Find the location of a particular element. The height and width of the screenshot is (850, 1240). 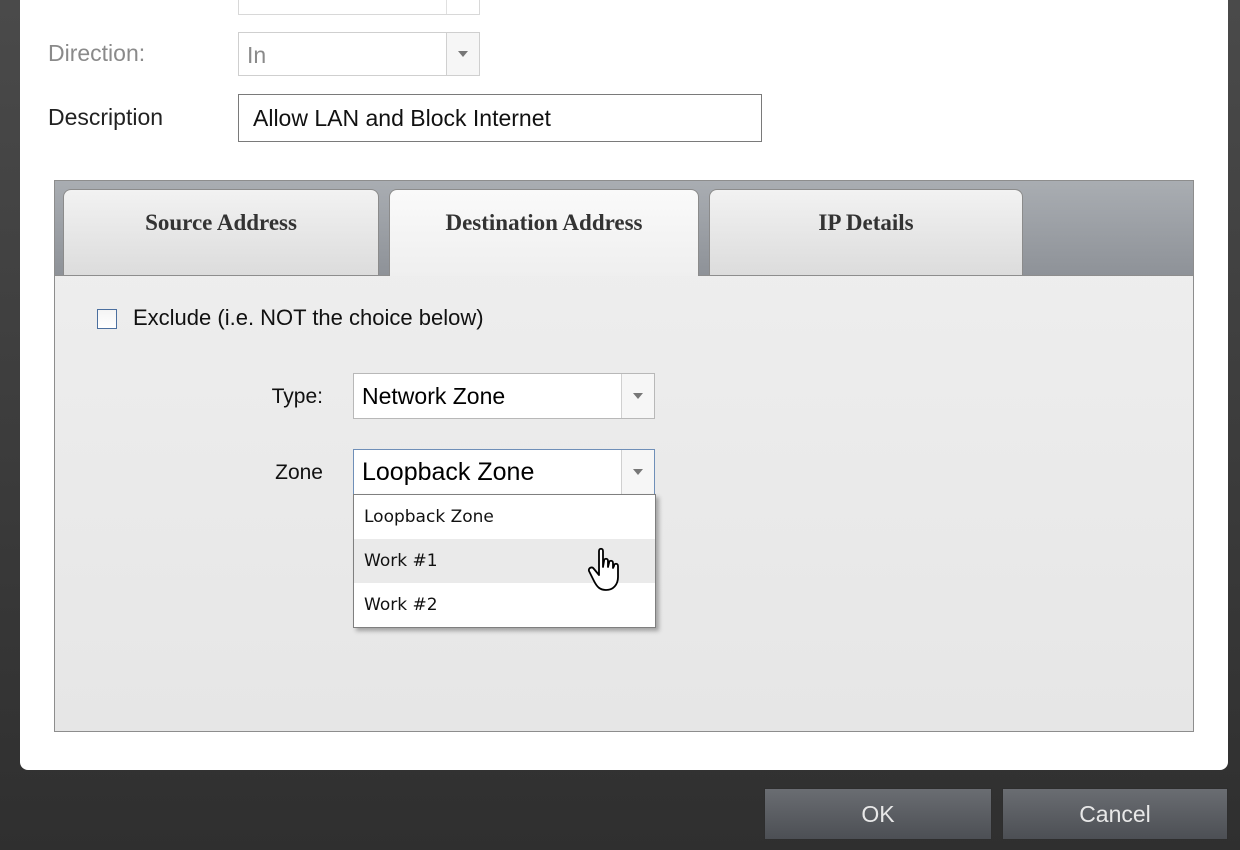

direction-value: In is located at coordinates (257, 55).